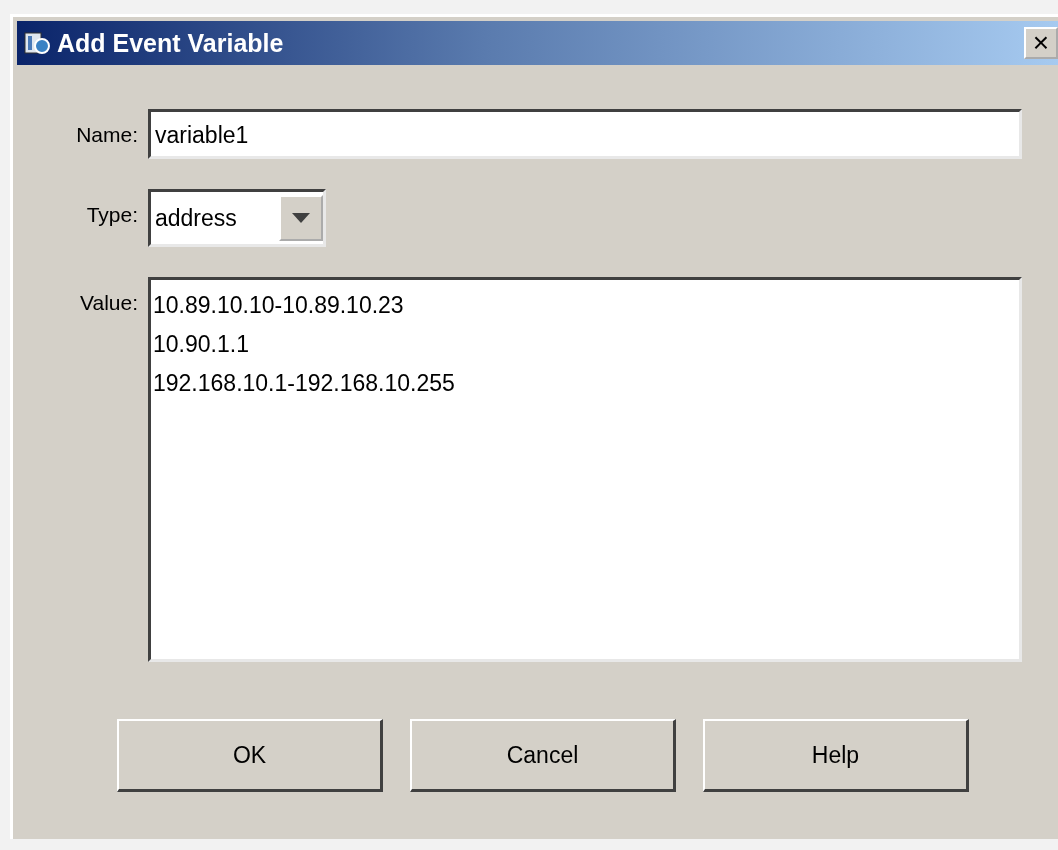 The image size is (1058, 850). Describe the element at coordinates (250, 755) in the screenshot. I see `dialog-button: OK` at that location.